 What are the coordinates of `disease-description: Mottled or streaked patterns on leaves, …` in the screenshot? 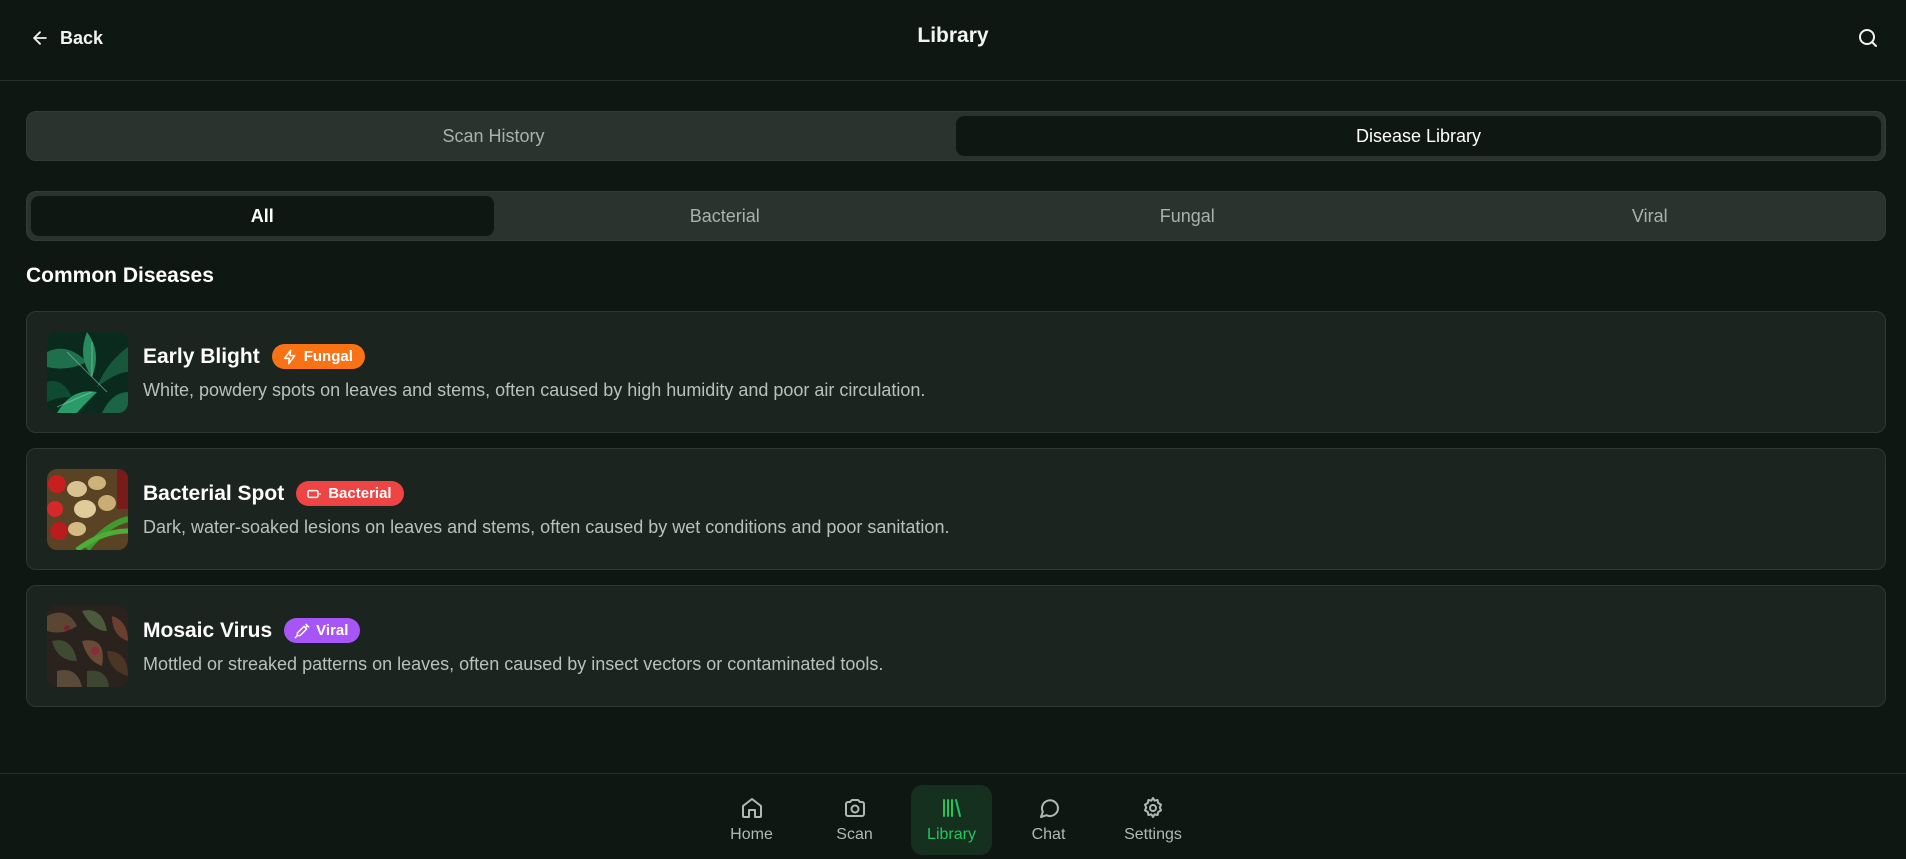 It's located at (513, 664).